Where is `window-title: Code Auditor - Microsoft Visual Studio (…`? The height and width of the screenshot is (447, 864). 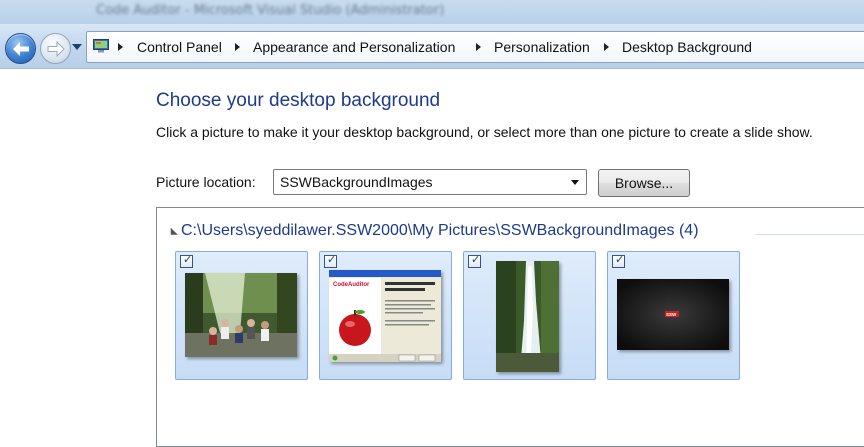
window-title: Code Auditor - Microsoft Visual Studio (… is located at coordinates (270, 10).